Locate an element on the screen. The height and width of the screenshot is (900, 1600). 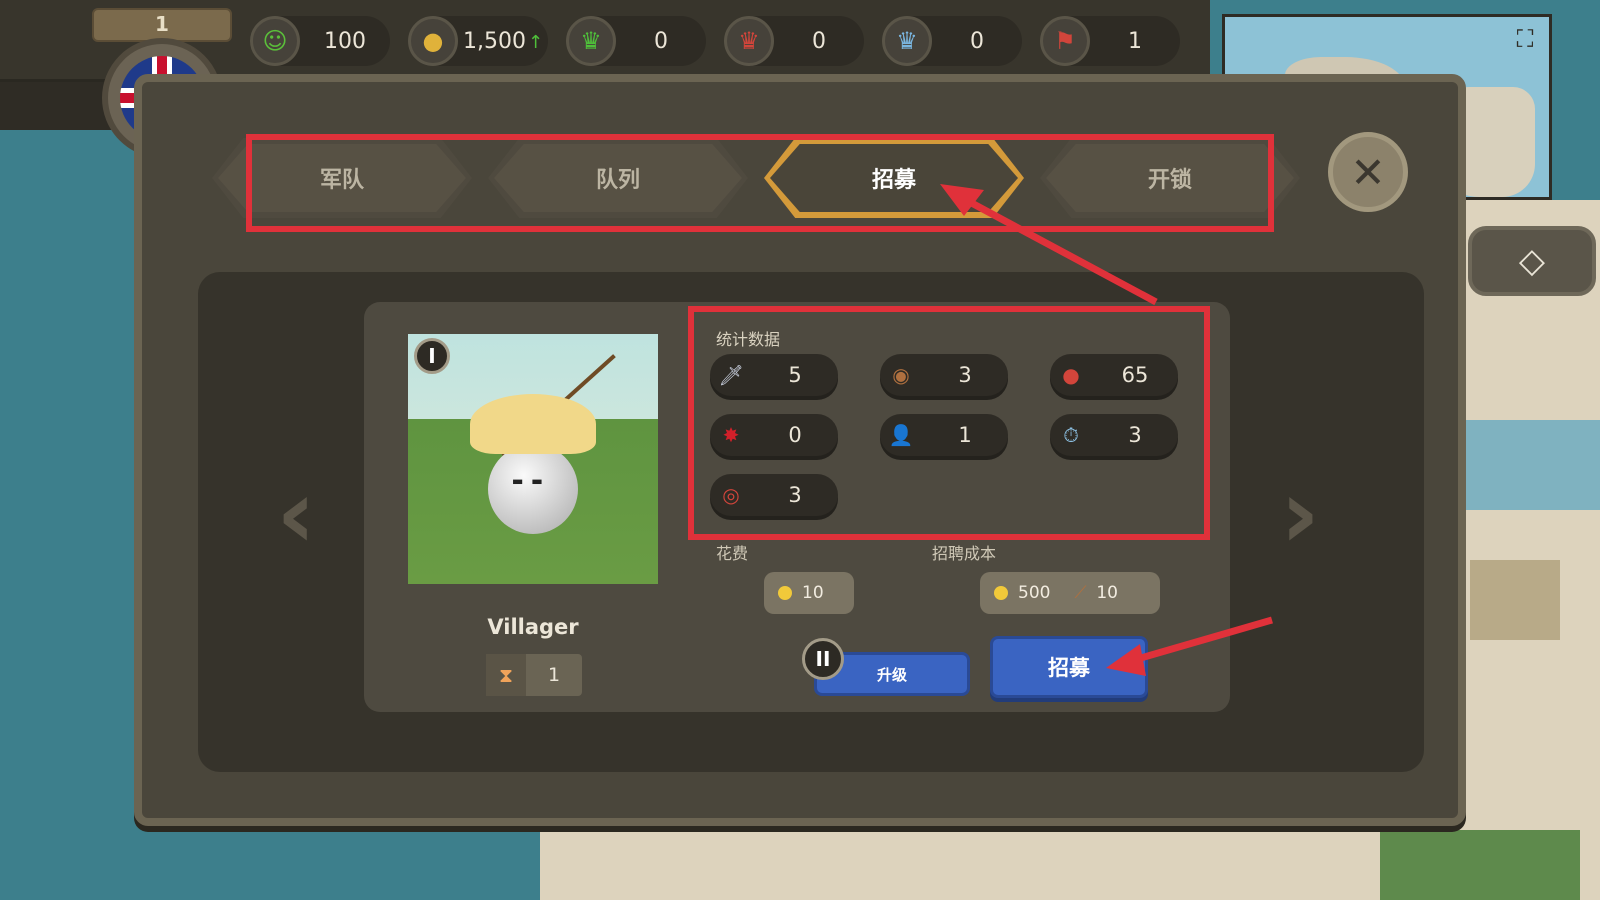
blue-crown-icon: ♛ is located at coordinates (907, 41).